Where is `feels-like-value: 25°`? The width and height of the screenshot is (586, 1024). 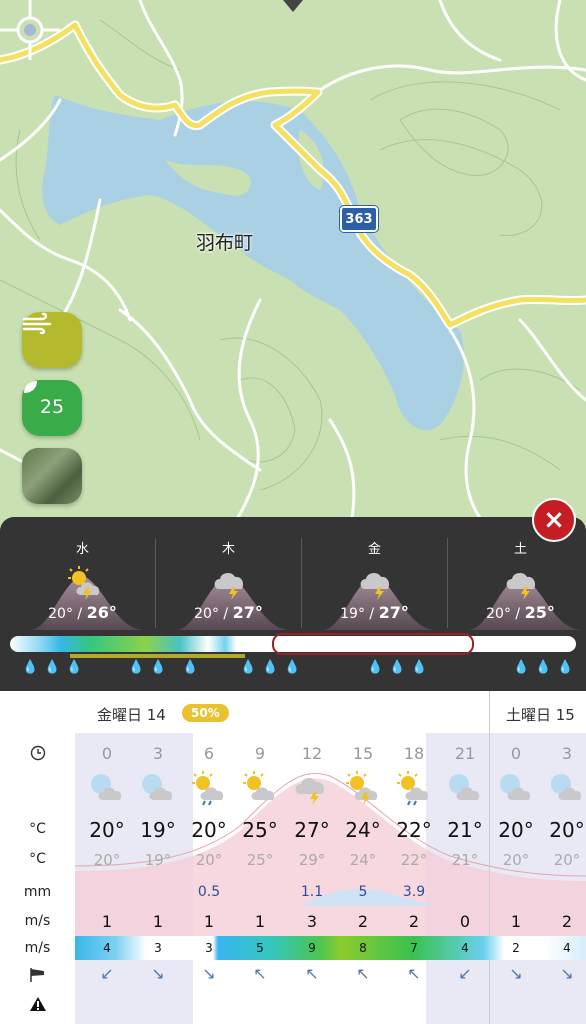 feels-like-value: 25° is located at coordinates (260, 860).